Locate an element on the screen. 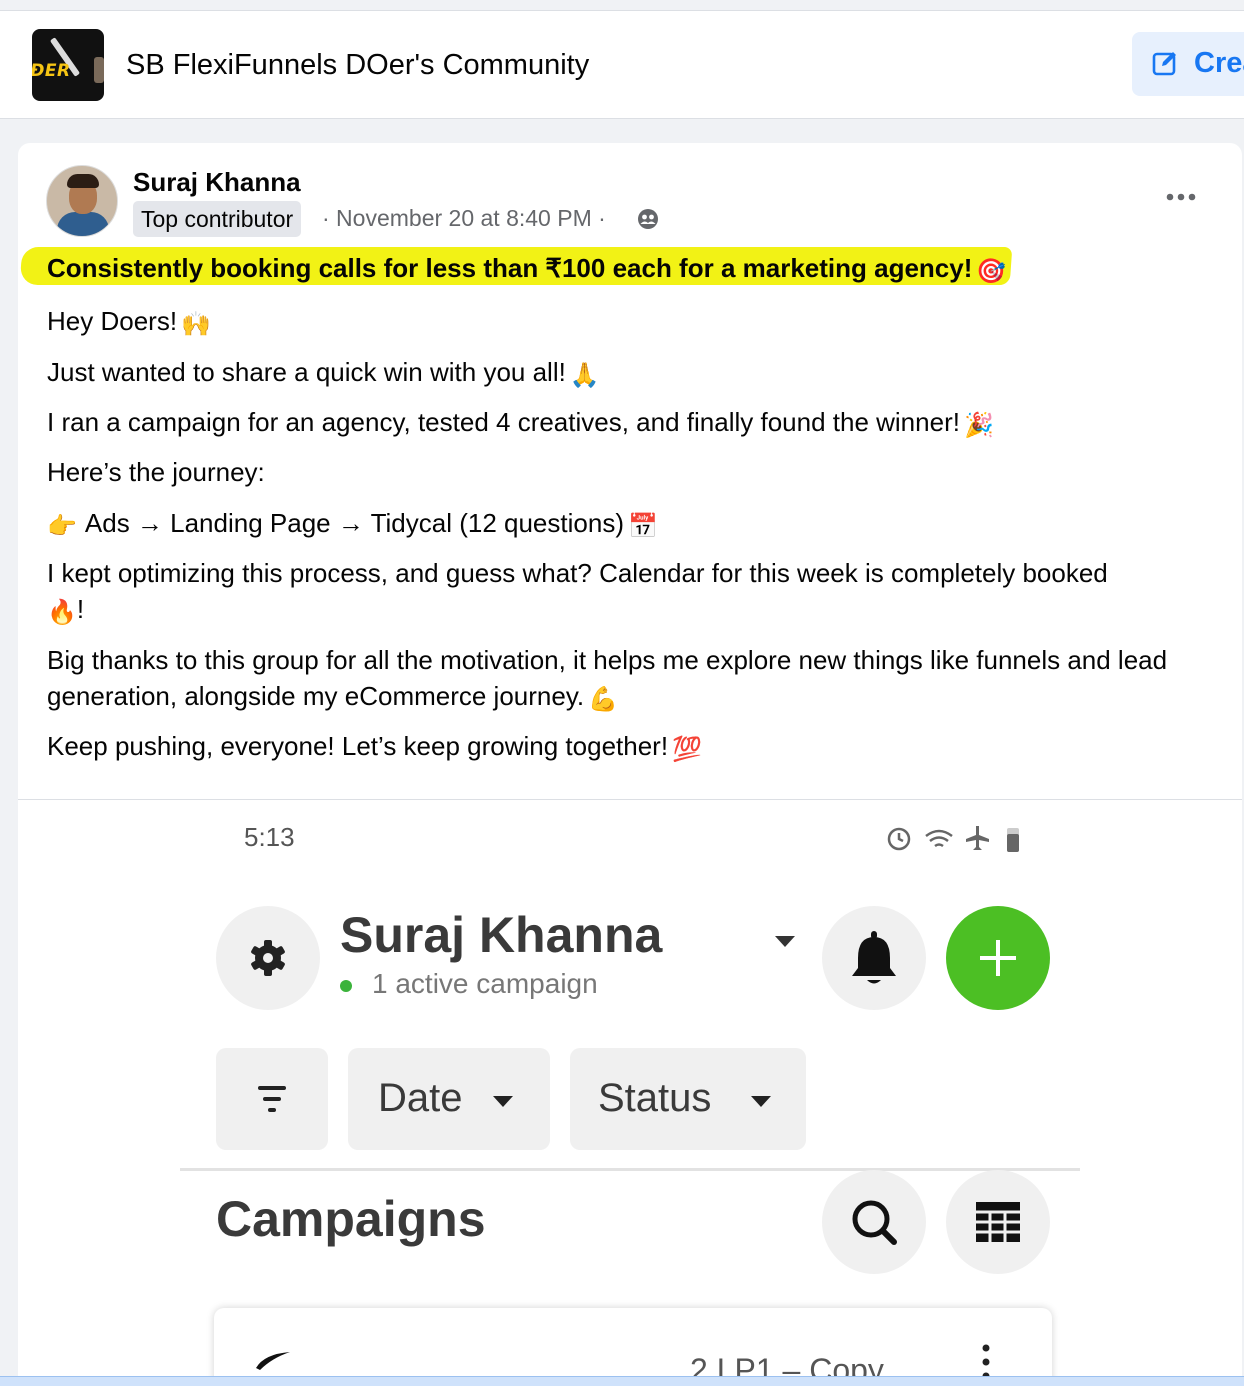 The height and width of the screenshot is (1386, 1244). create-post-button: Crea is located at coordinates (1188, 64).